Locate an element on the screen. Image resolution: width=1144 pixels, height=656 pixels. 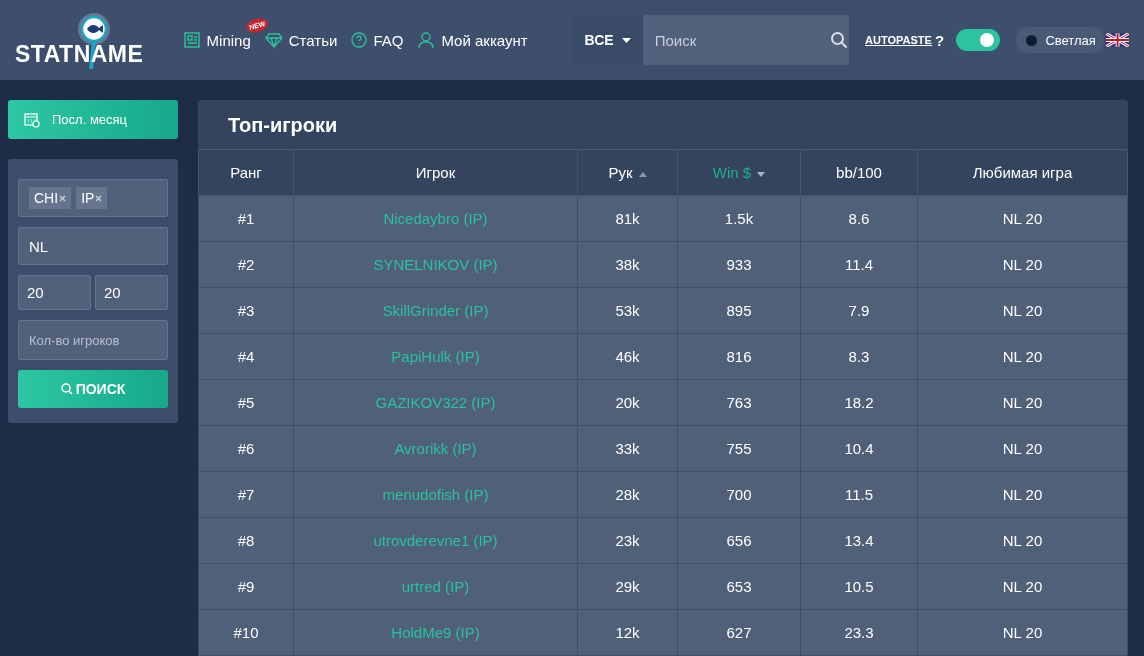
column-header: Рук is located at coordinates (627, 172).